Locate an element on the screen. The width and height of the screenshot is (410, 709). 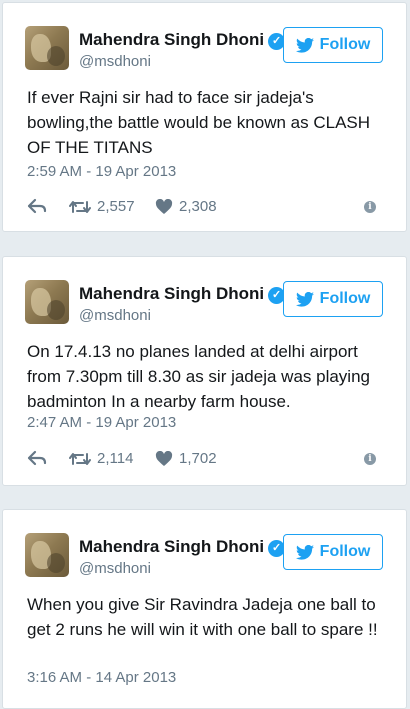
like-count: 1,702 is located at coordinates (198, 458).